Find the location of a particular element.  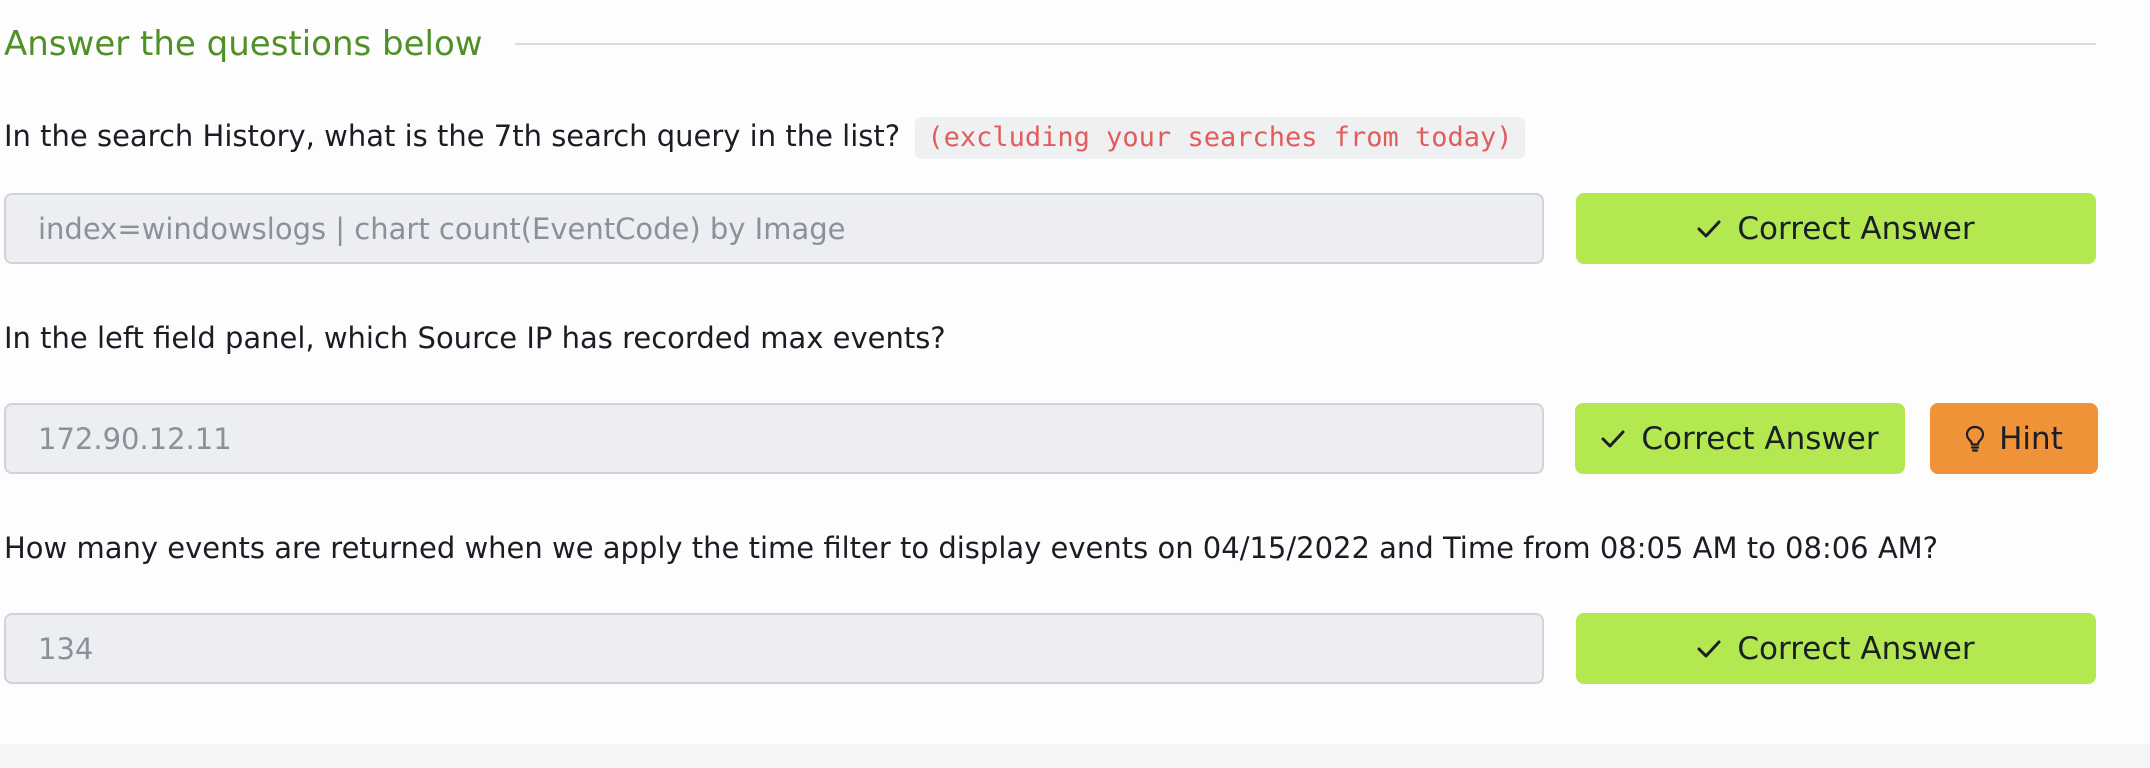

question-3-correct-answer-label: Correct Answer is located at coordinates (1856, 648).